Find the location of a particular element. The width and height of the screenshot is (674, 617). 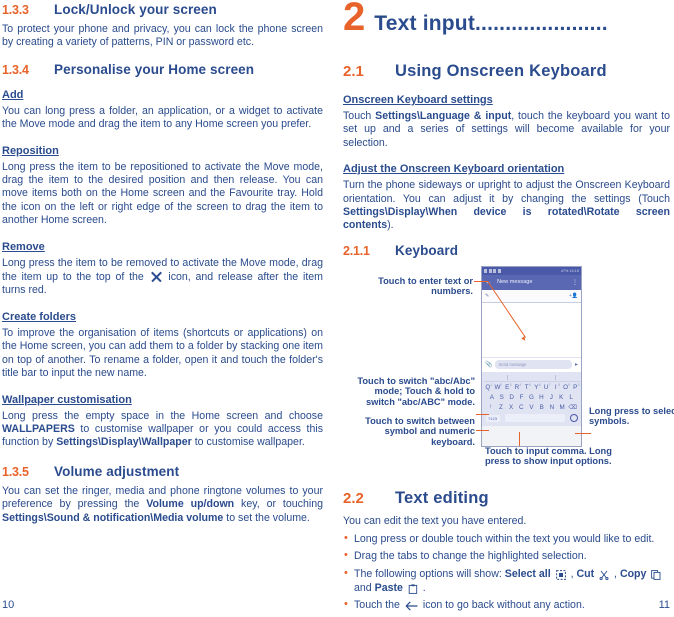

status-time: 14:15 is located at coordinates (574, 270).